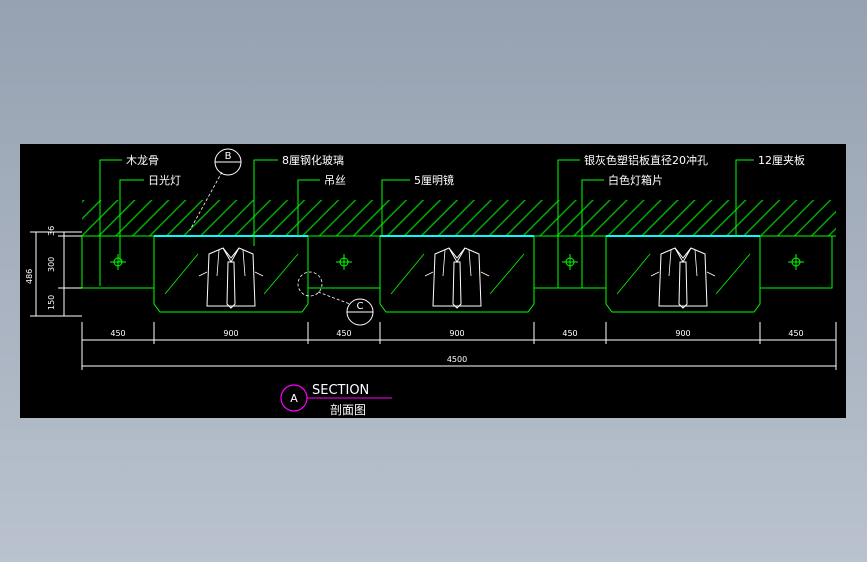 This screenshot has width=867, height=562. What do you see at coordinates (51, 264) in the screenshot?
I see `dim-vertical-300: 300` at bounding box center [51, 264].